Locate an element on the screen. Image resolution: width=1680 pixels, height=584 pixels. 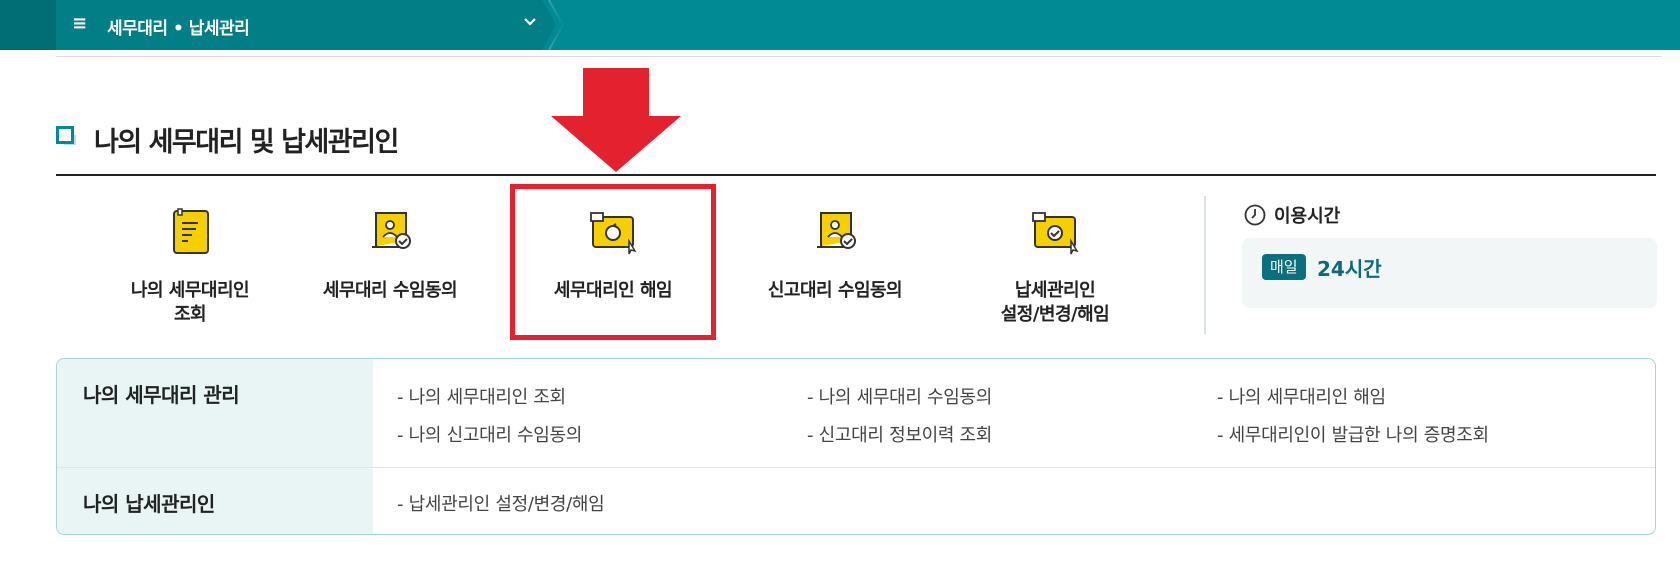
top-nav-bar: ≡ 세무대리 • 납세관리 is located at coordinates (840, 25).